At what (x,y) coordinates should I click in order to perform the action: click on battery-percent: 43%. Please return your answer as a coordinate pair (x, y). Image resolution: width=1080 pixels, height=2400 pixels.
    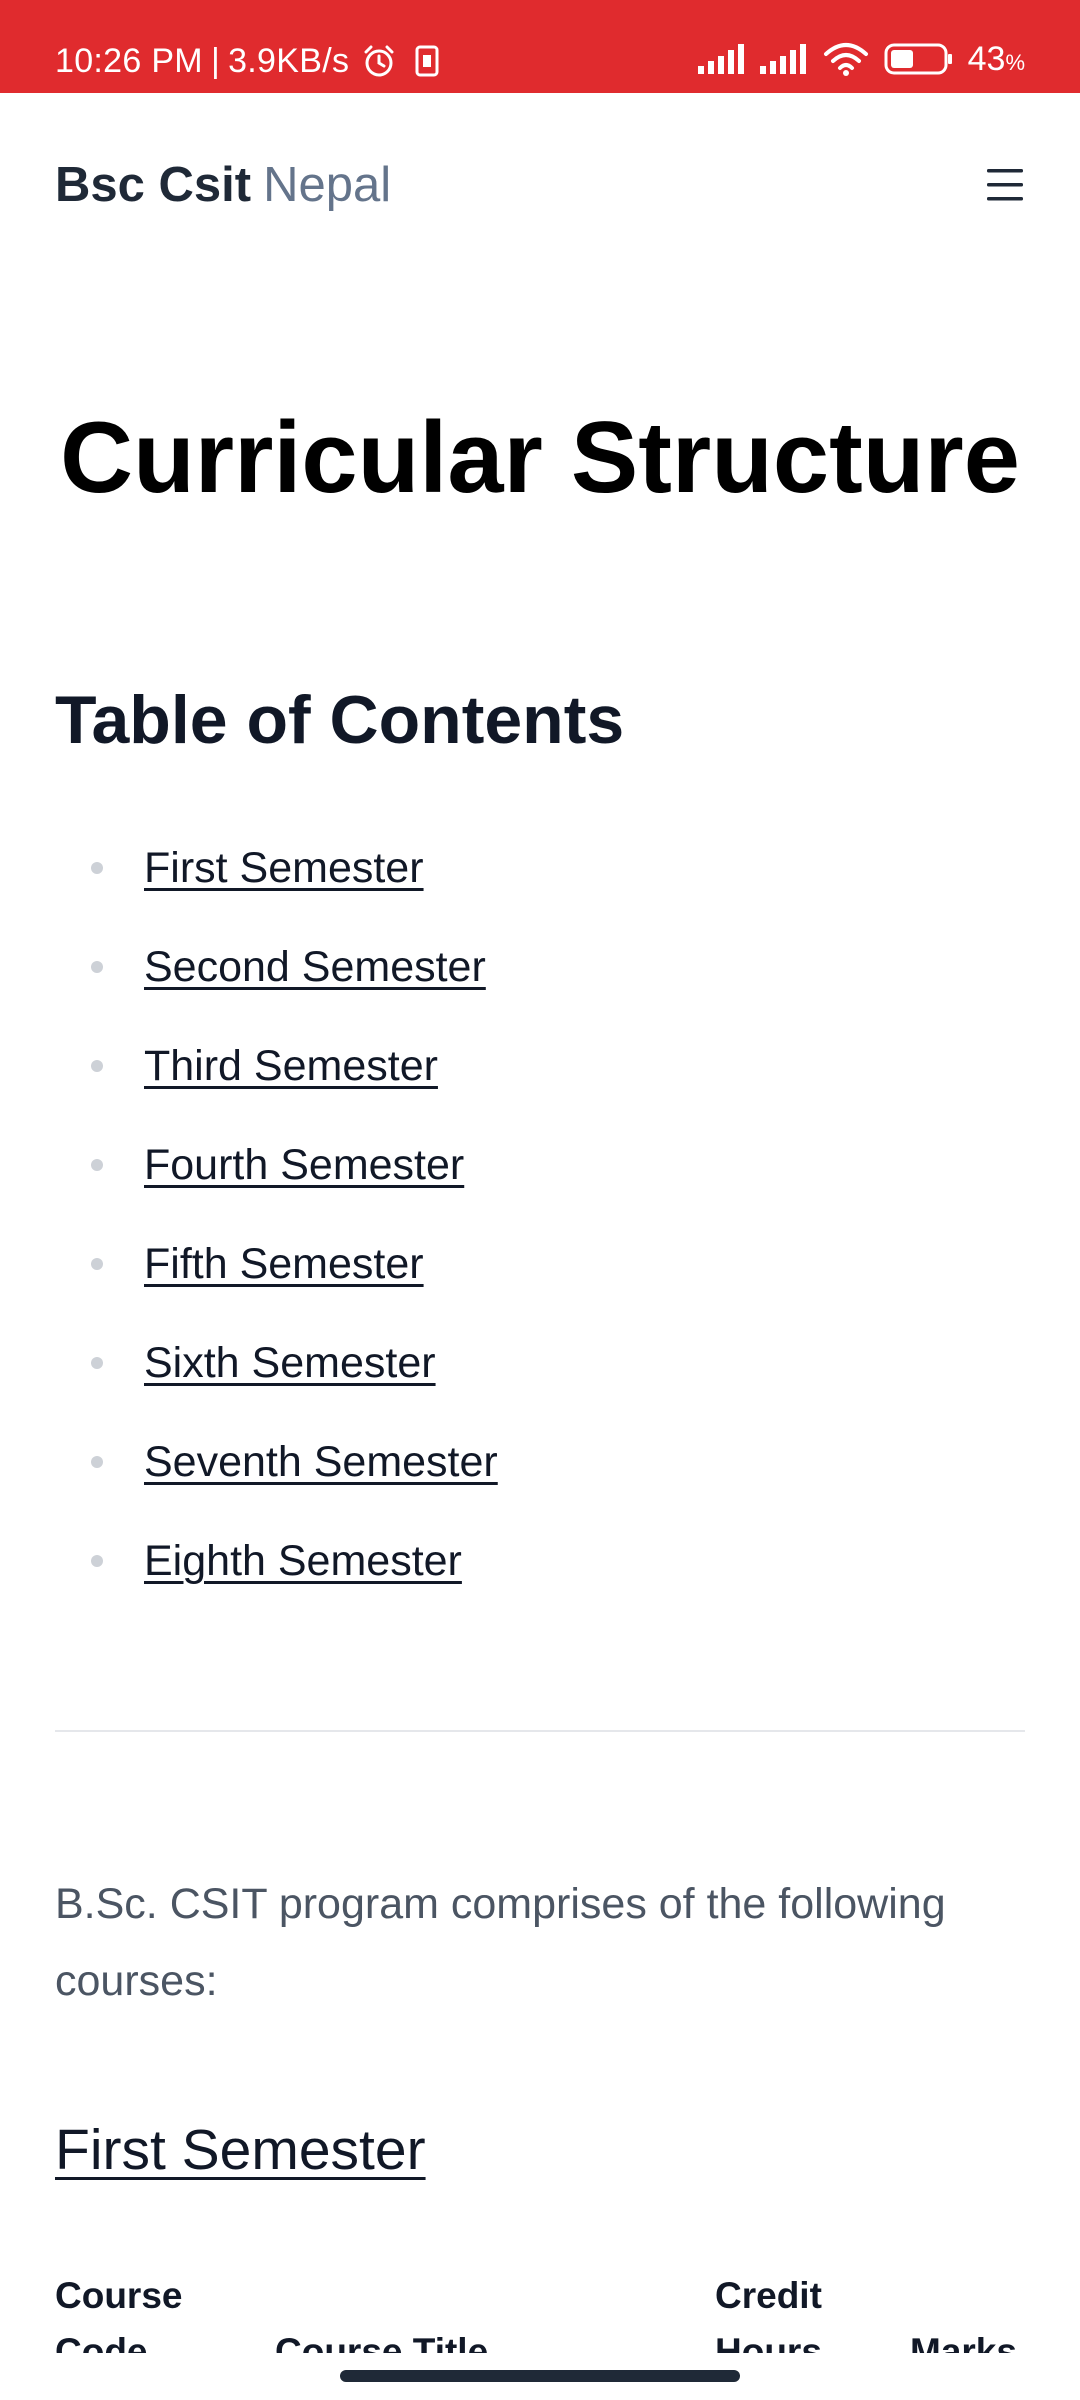
    Looking at the image, I should click on (996, 59).